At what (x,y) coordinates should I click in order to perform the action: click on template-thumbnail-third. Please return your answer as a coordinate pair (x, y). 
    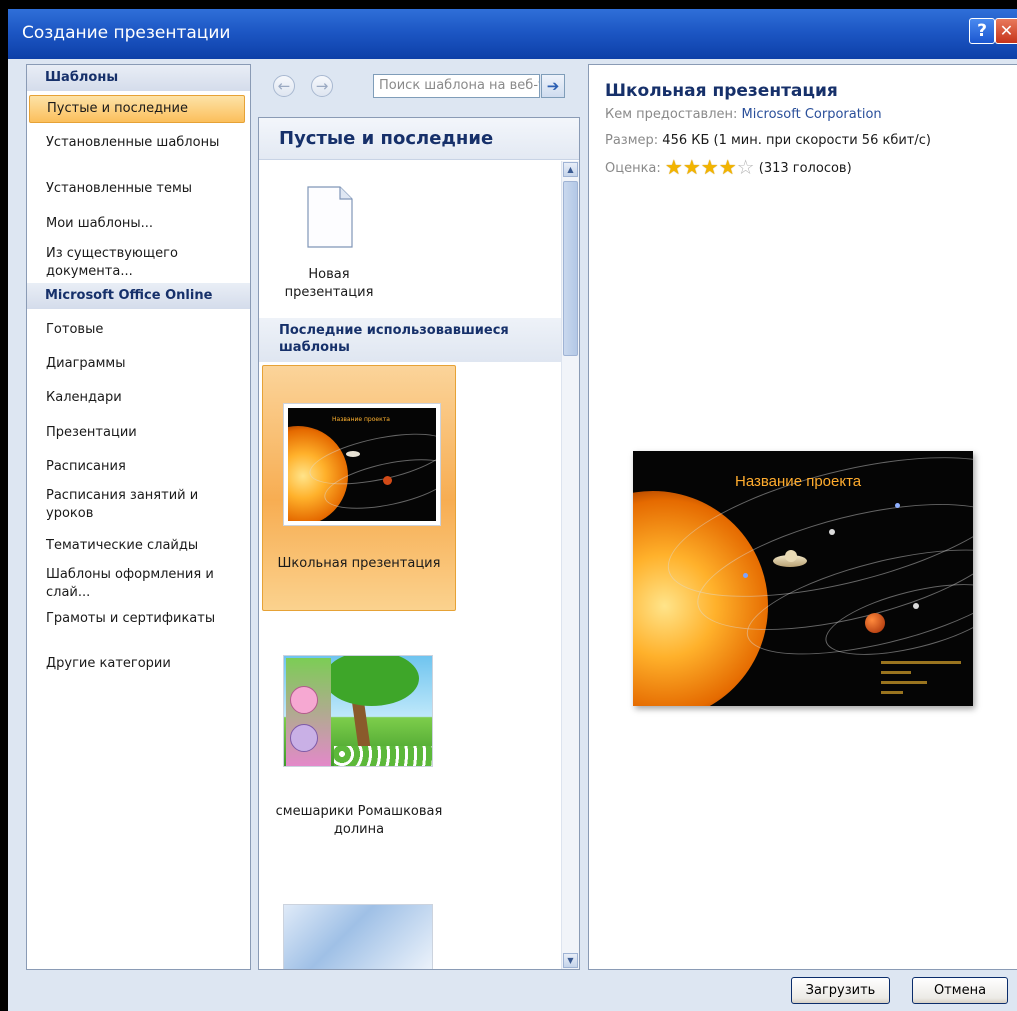
    Looking at the image, I should click on (358, 936).